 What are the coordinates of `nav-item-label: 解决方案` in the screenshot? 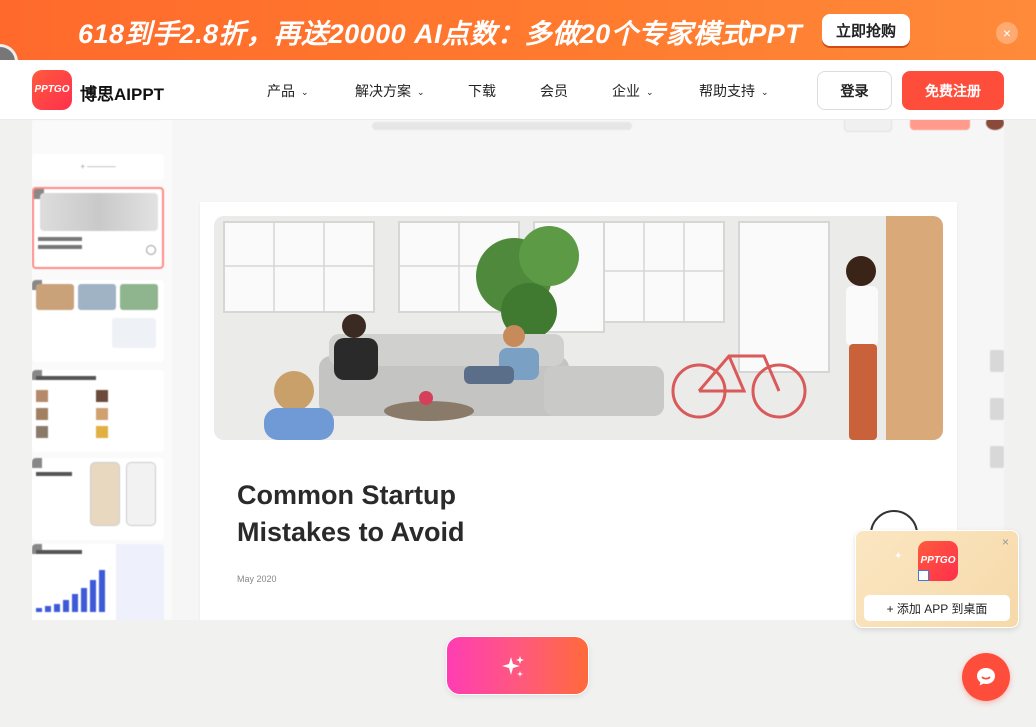 It's located at (383, 91).